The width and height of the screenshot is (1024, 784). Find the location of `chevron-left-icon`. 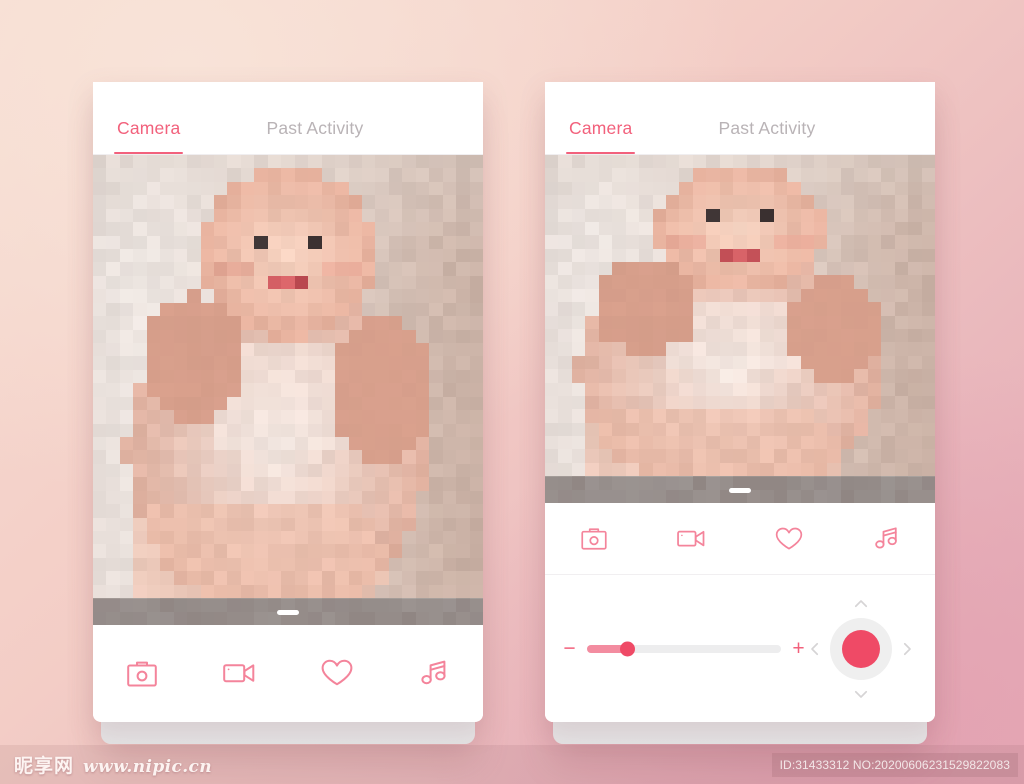

chevron-left-icon is located at coordinates (815, 649).